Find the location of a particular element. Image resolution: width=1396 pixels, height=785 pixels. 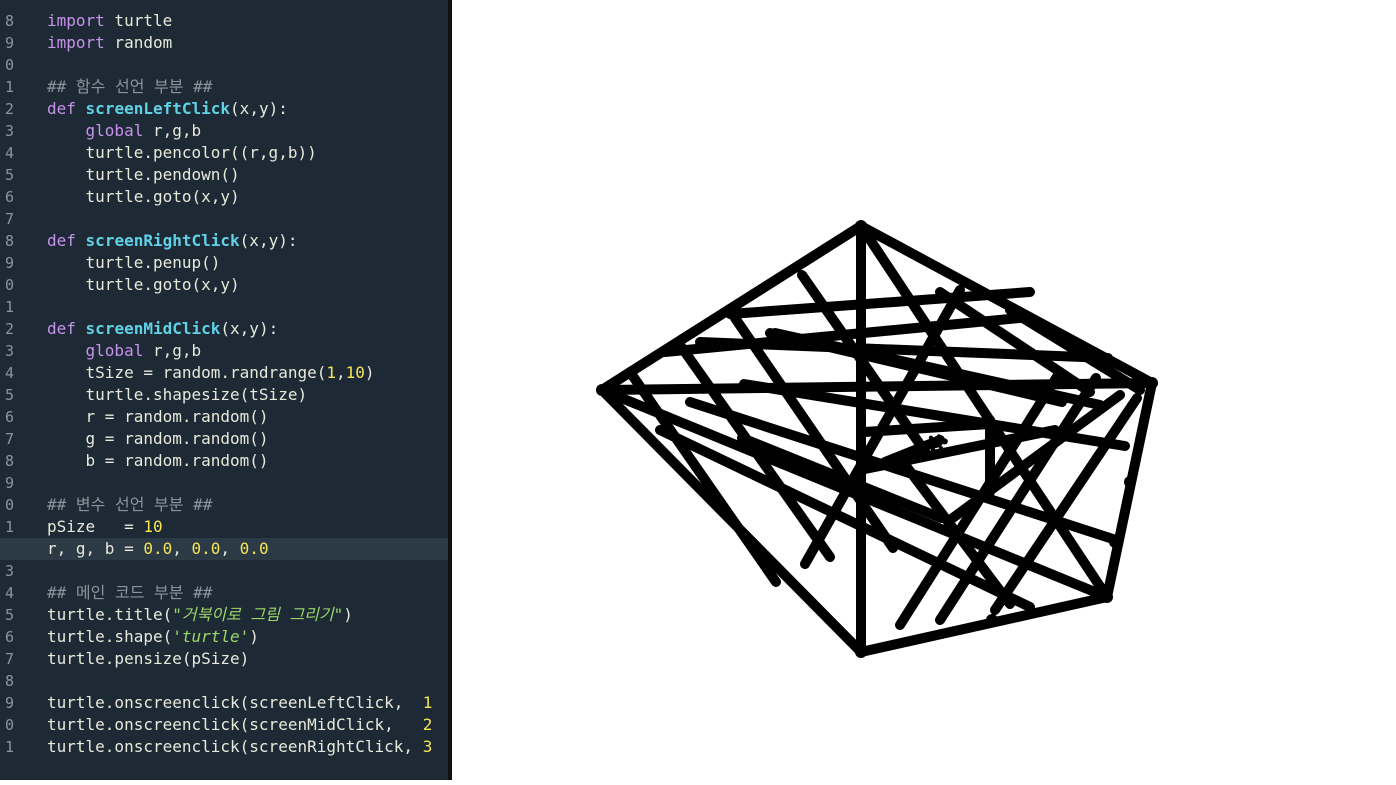

code-line: turtle.onscreenclick(screenMidClick, 2 is located at coordinates (239, 725).